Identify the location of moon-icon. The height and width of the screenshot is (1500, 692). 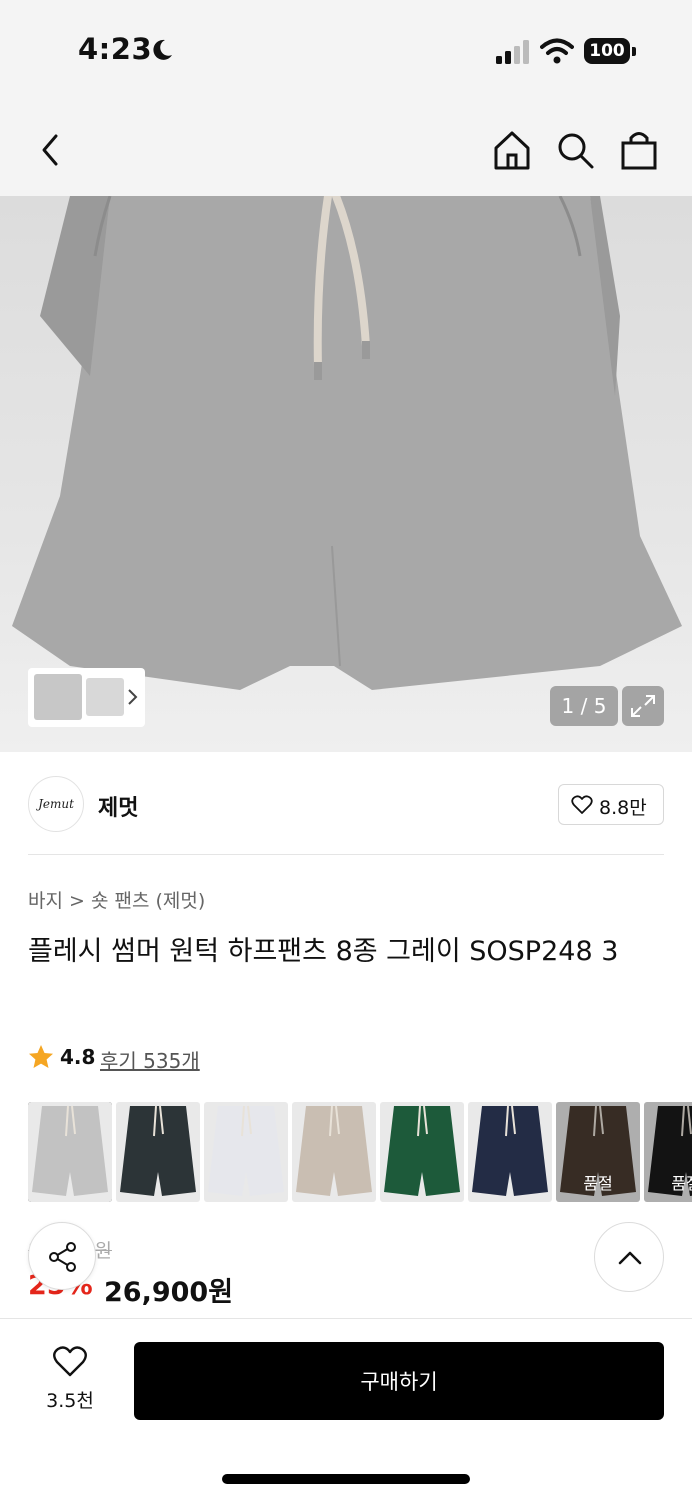
(162, 49).